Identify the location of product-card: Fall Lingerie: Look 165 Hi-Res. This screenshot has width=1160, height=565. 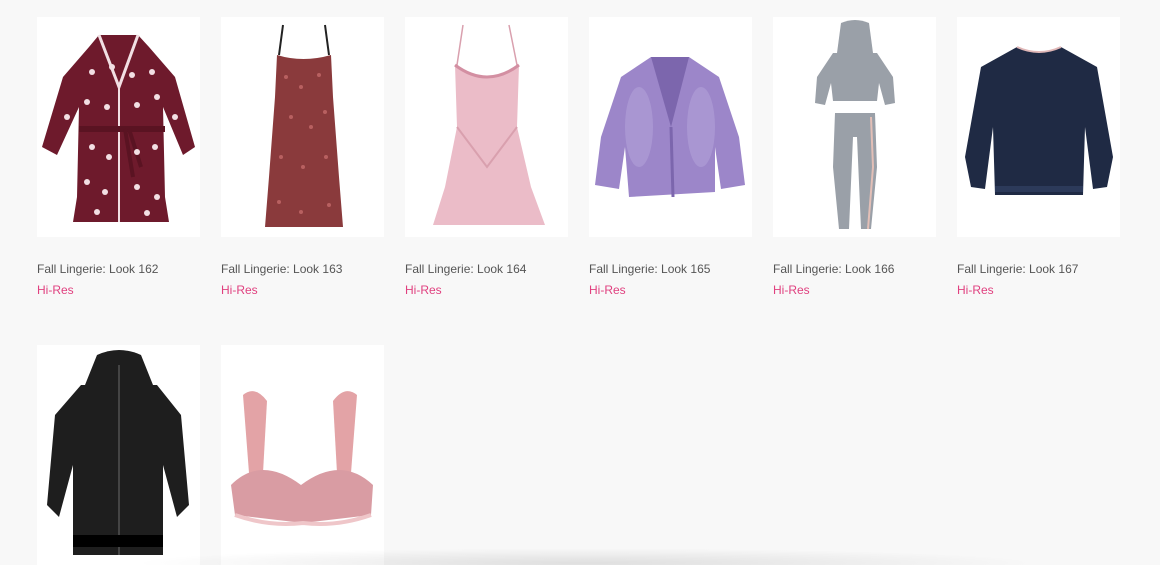
(670, 158).